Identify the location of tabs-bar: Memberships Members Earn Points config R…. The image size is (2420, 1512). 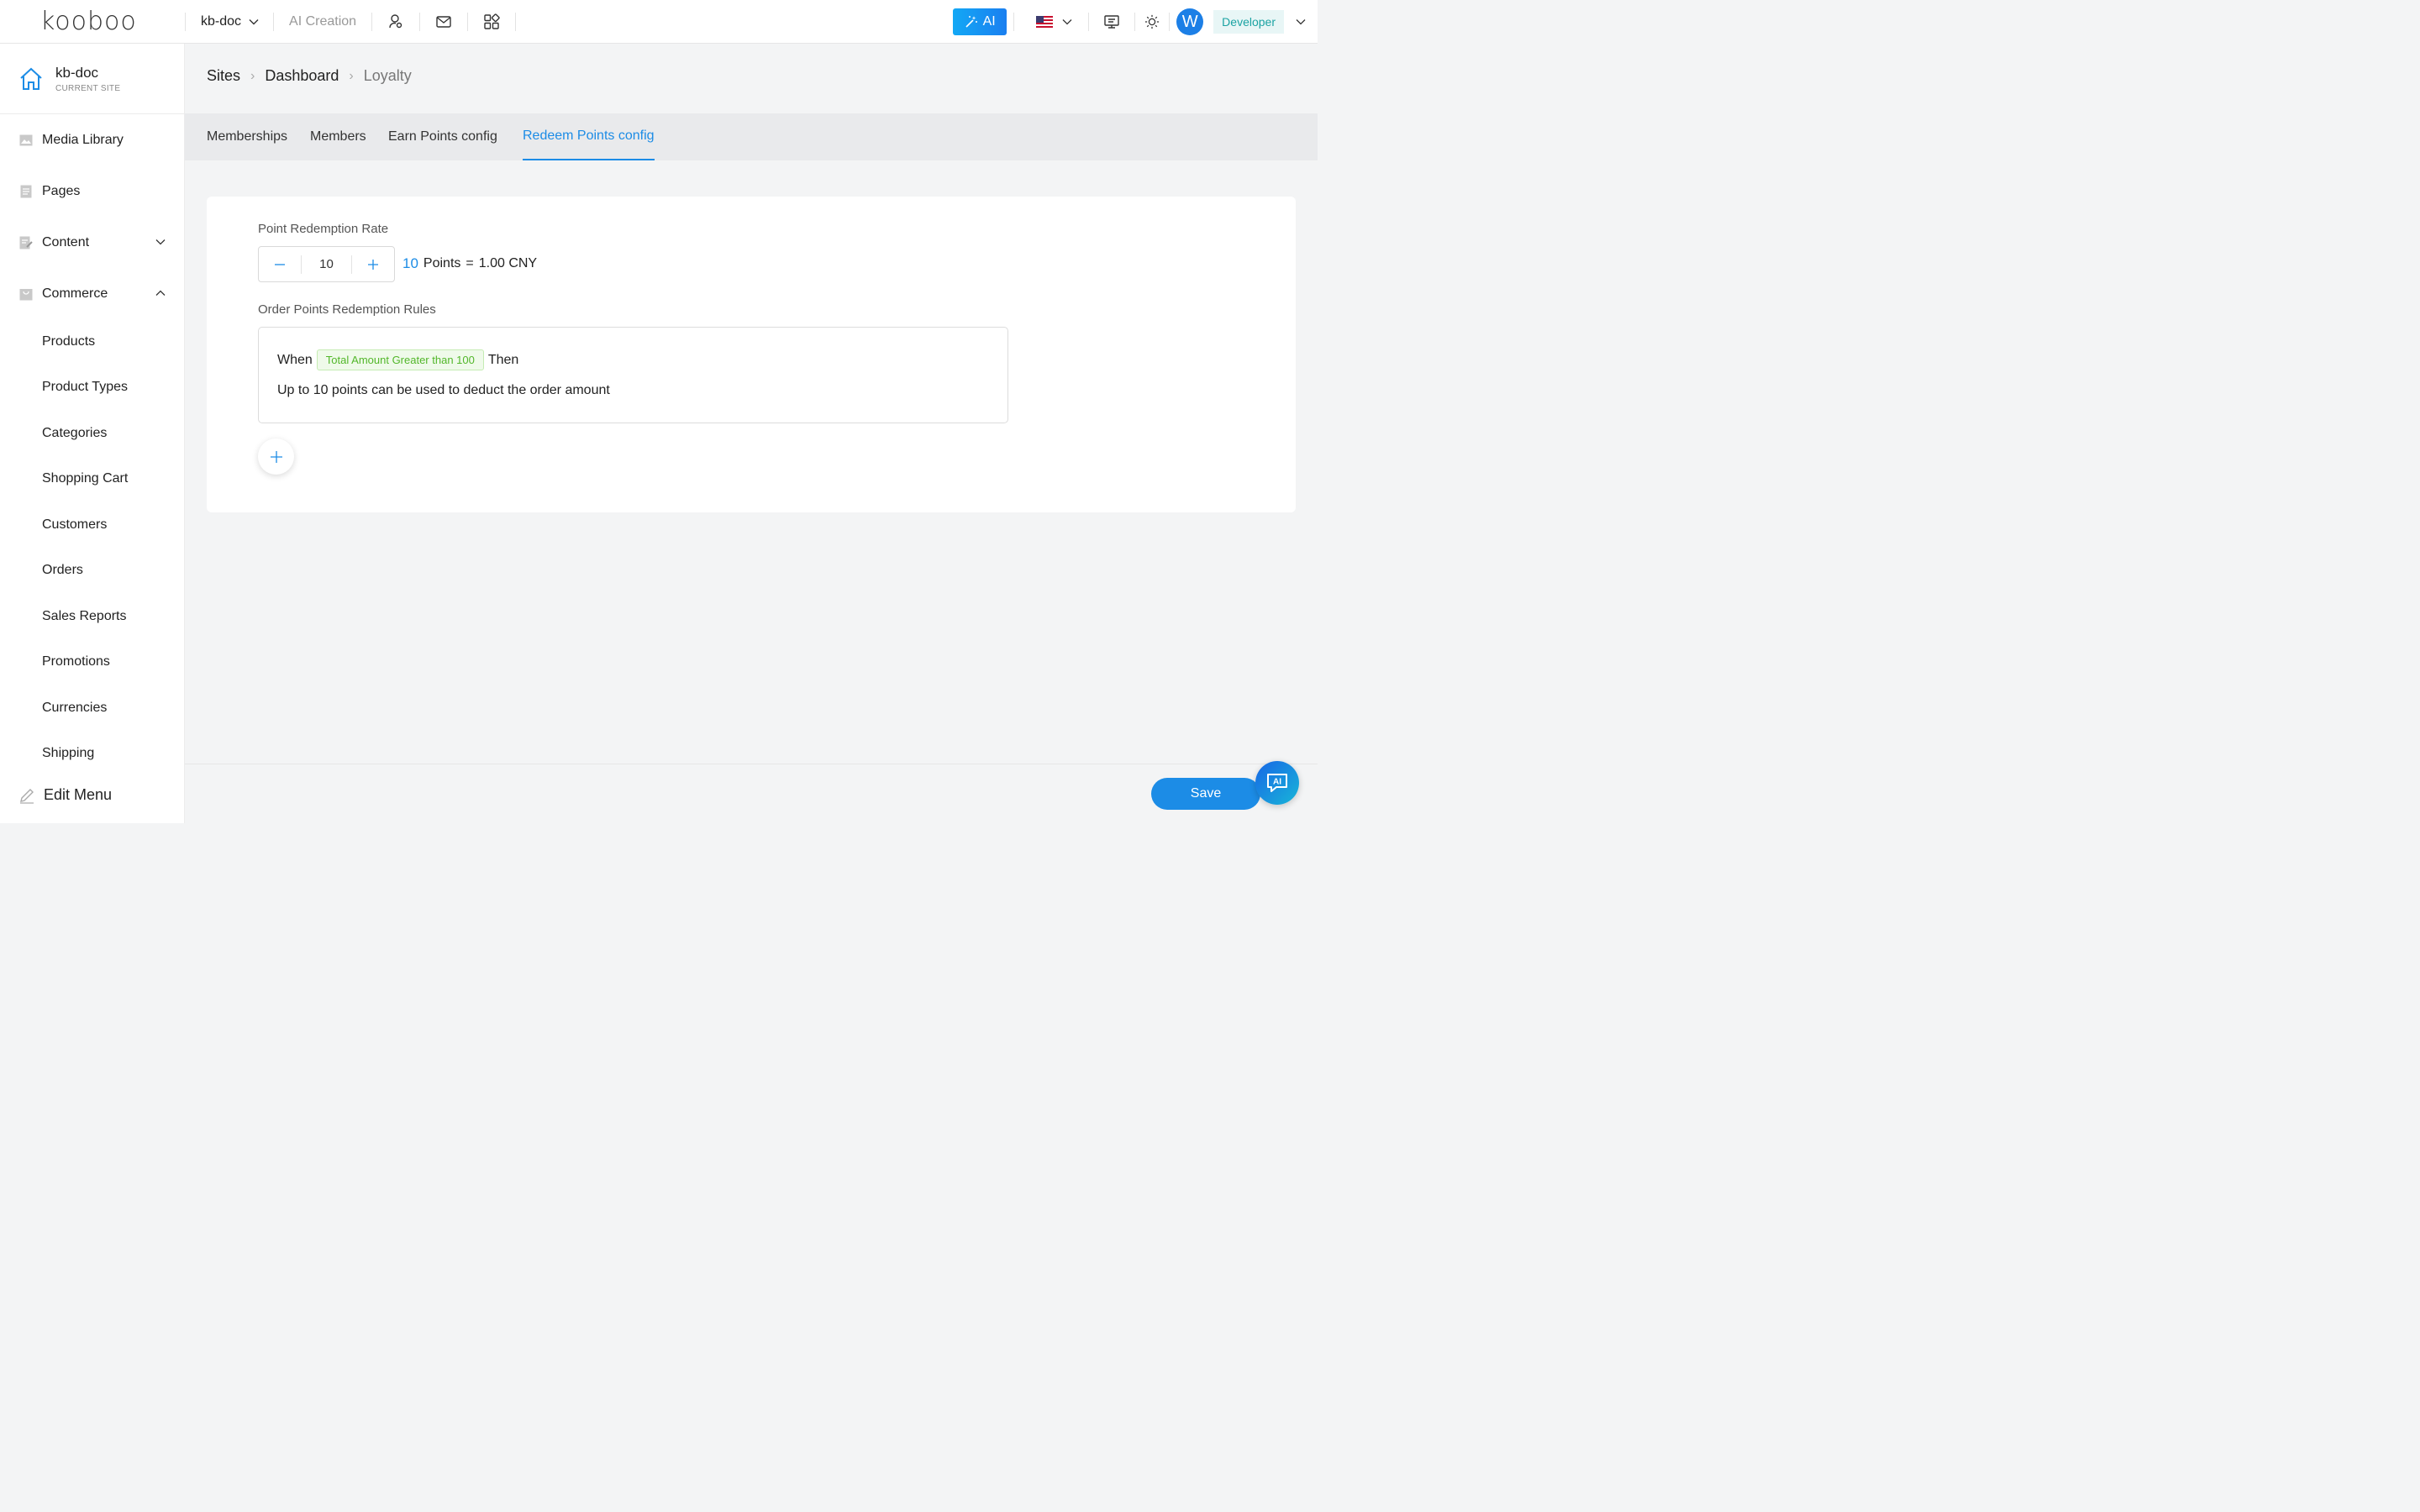
(751, 136).